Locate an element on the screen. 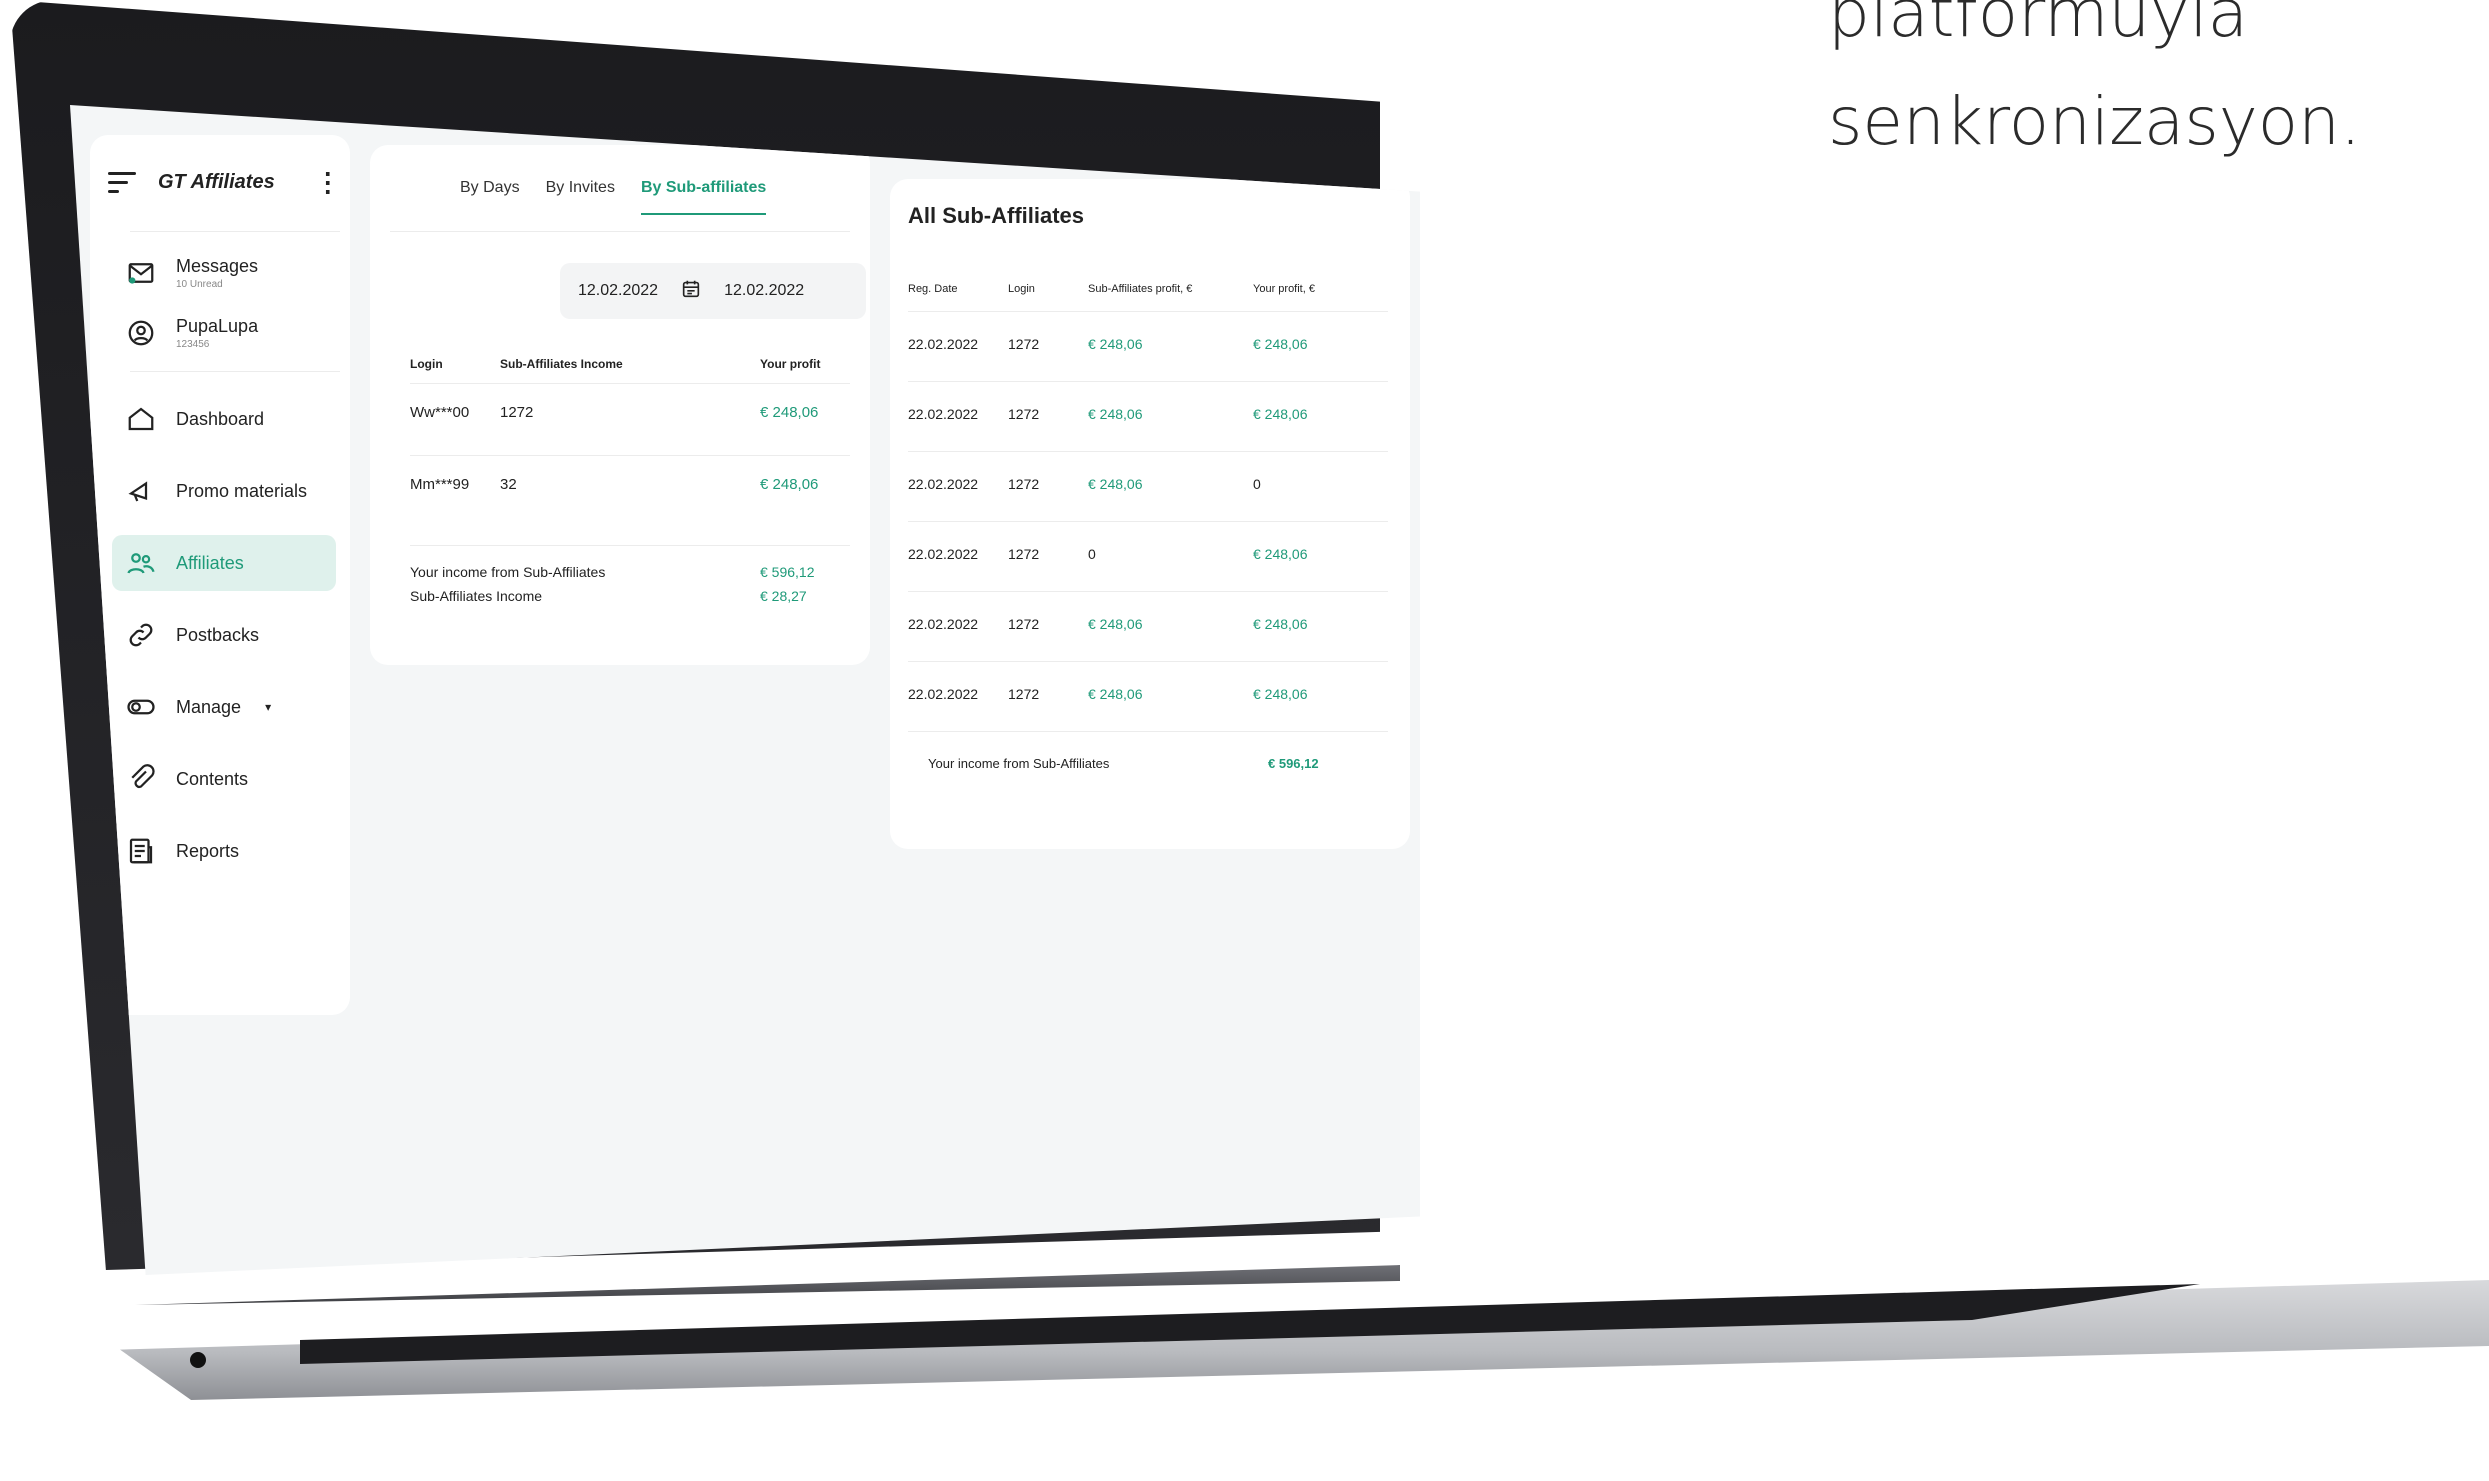 The height and width of the screenshot is (1481, 2489). sidebar-item-reports: Reports is located at coordinates (181, 851).